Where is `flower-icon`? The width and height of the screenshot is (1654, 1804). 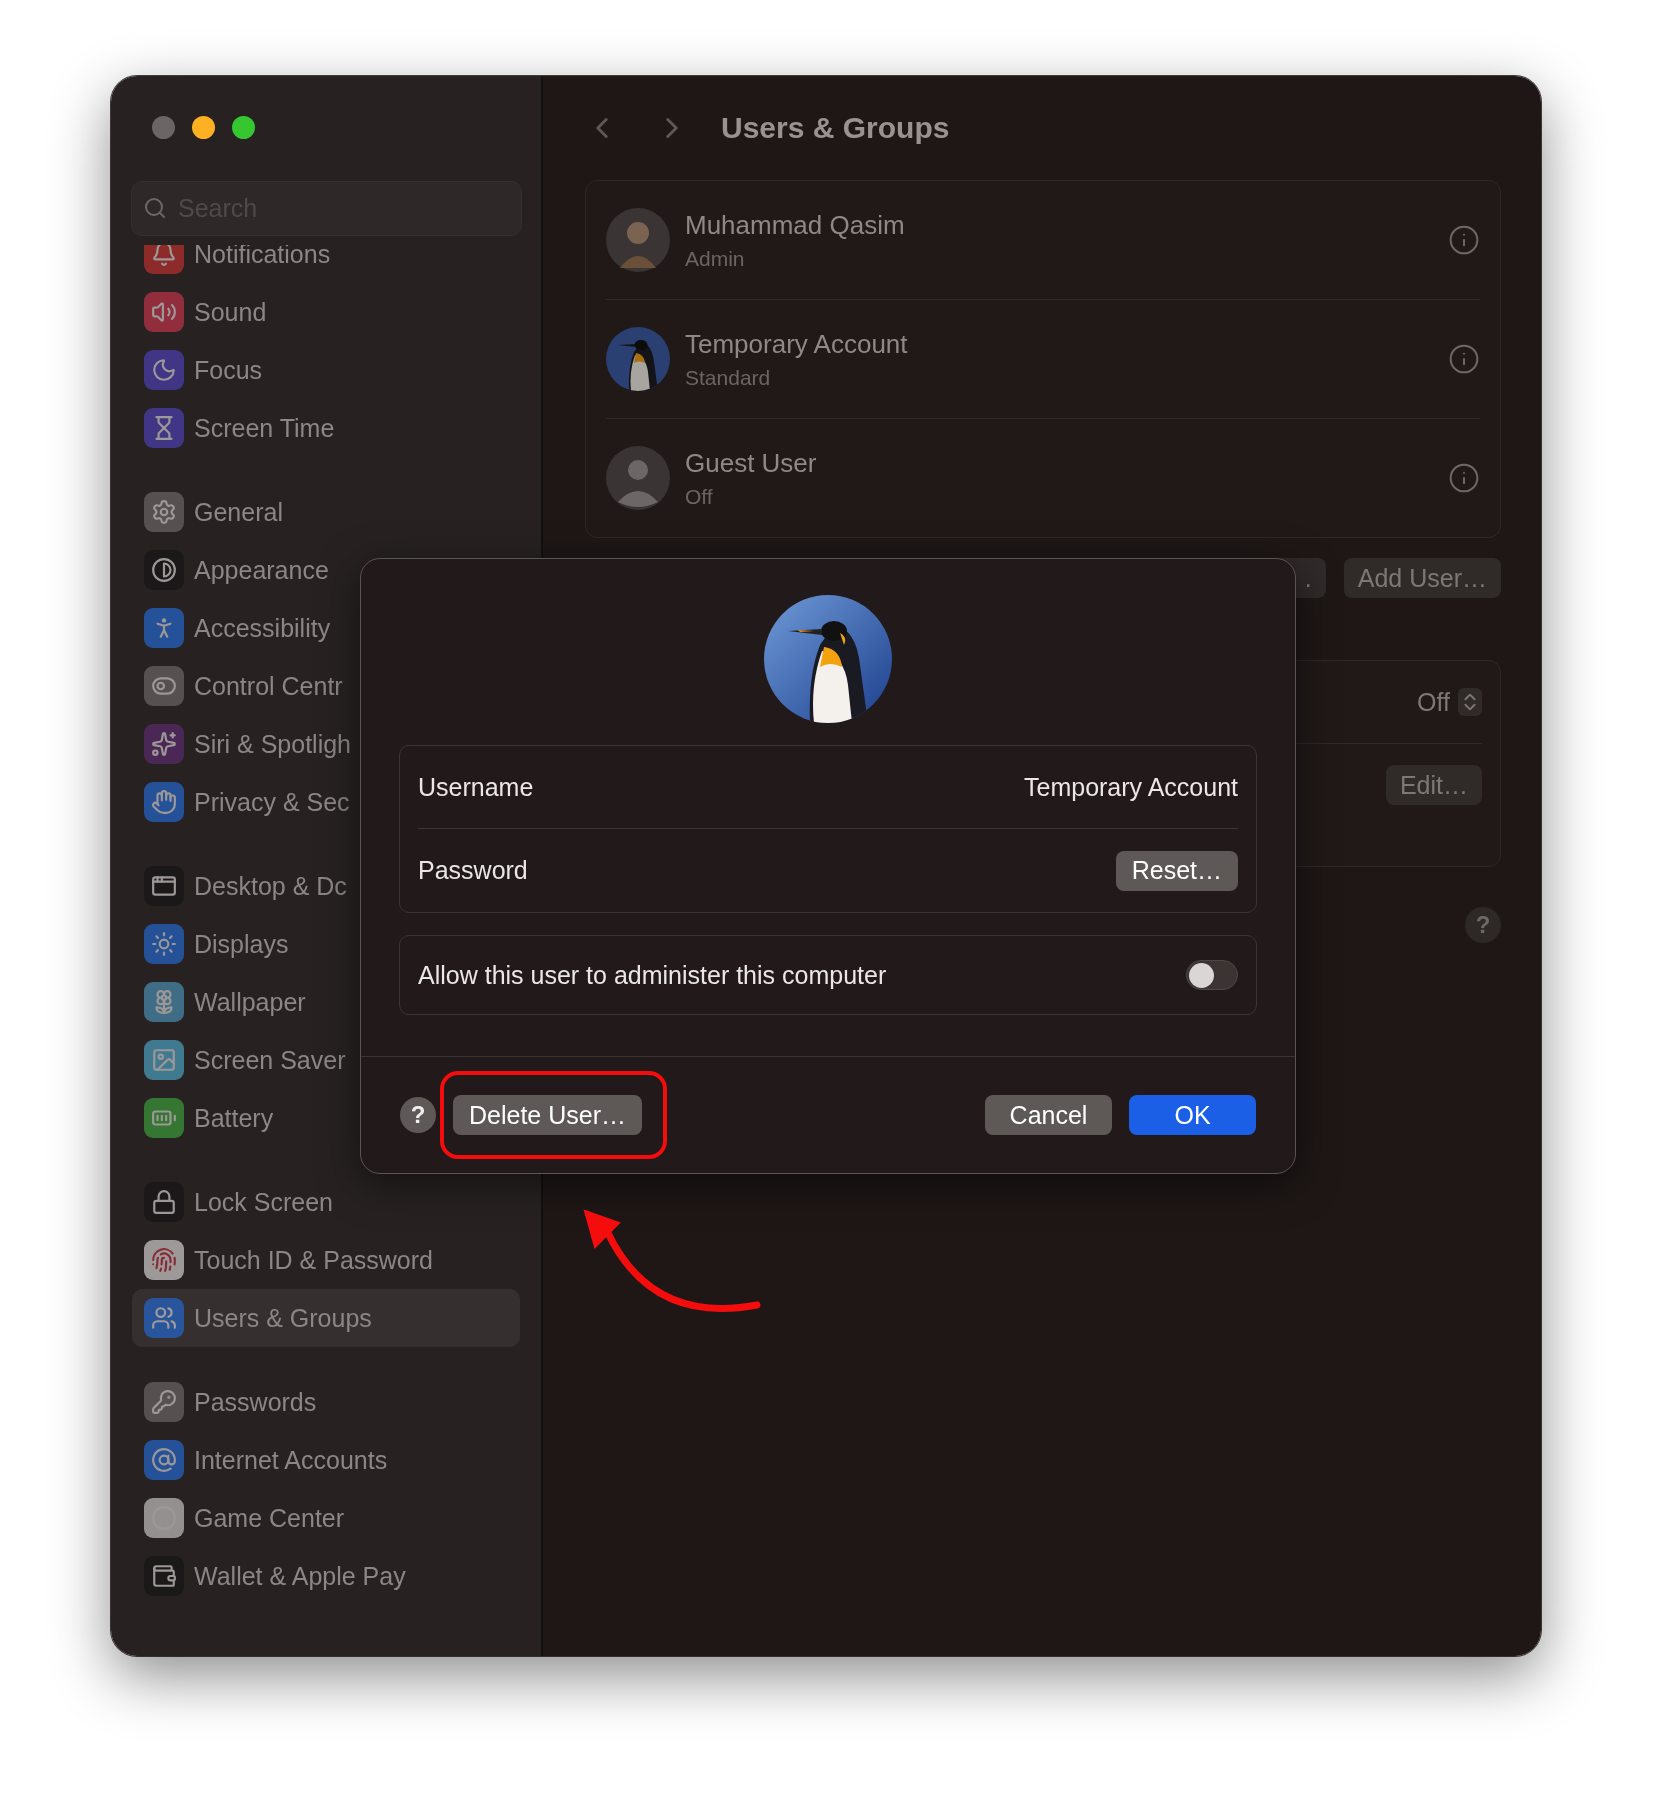 flower-icon is located at coordinates (164, 1002).